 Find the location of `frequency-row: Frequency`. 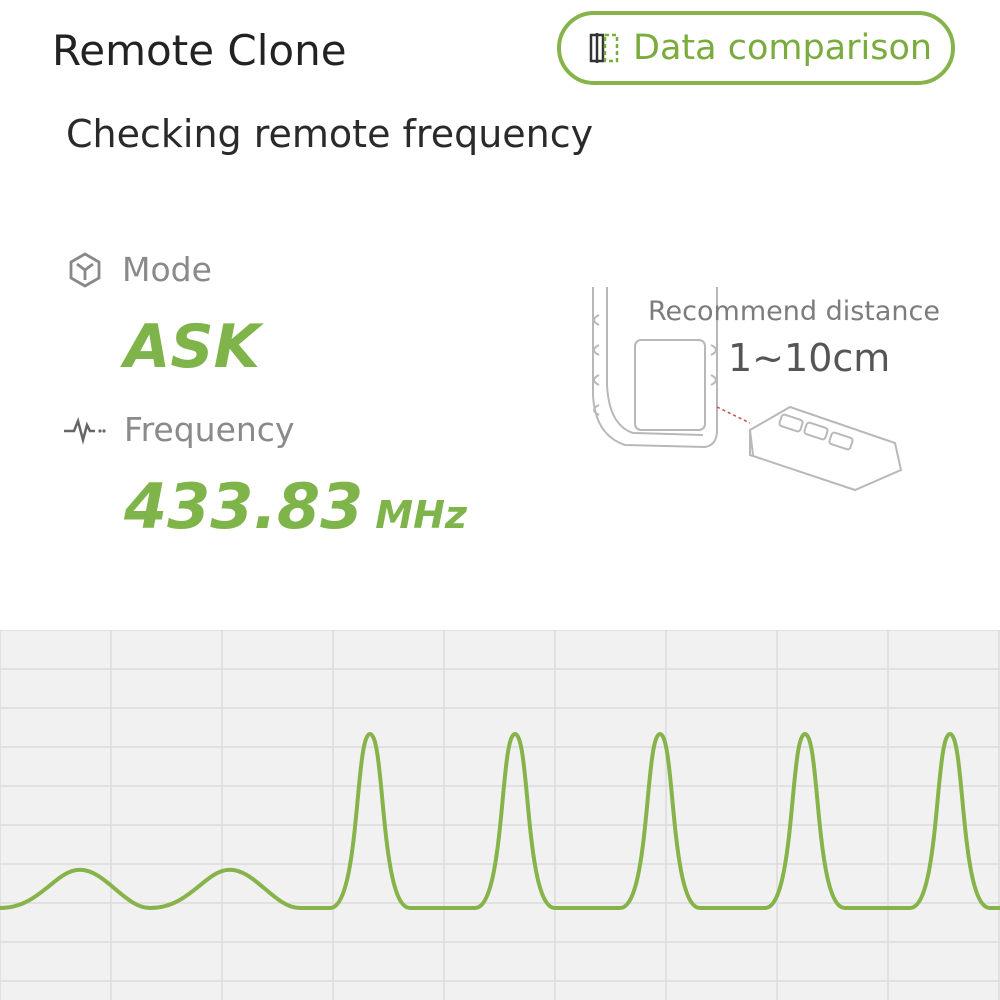

frequency-row: Frequency is located at coordinates (178, 429).